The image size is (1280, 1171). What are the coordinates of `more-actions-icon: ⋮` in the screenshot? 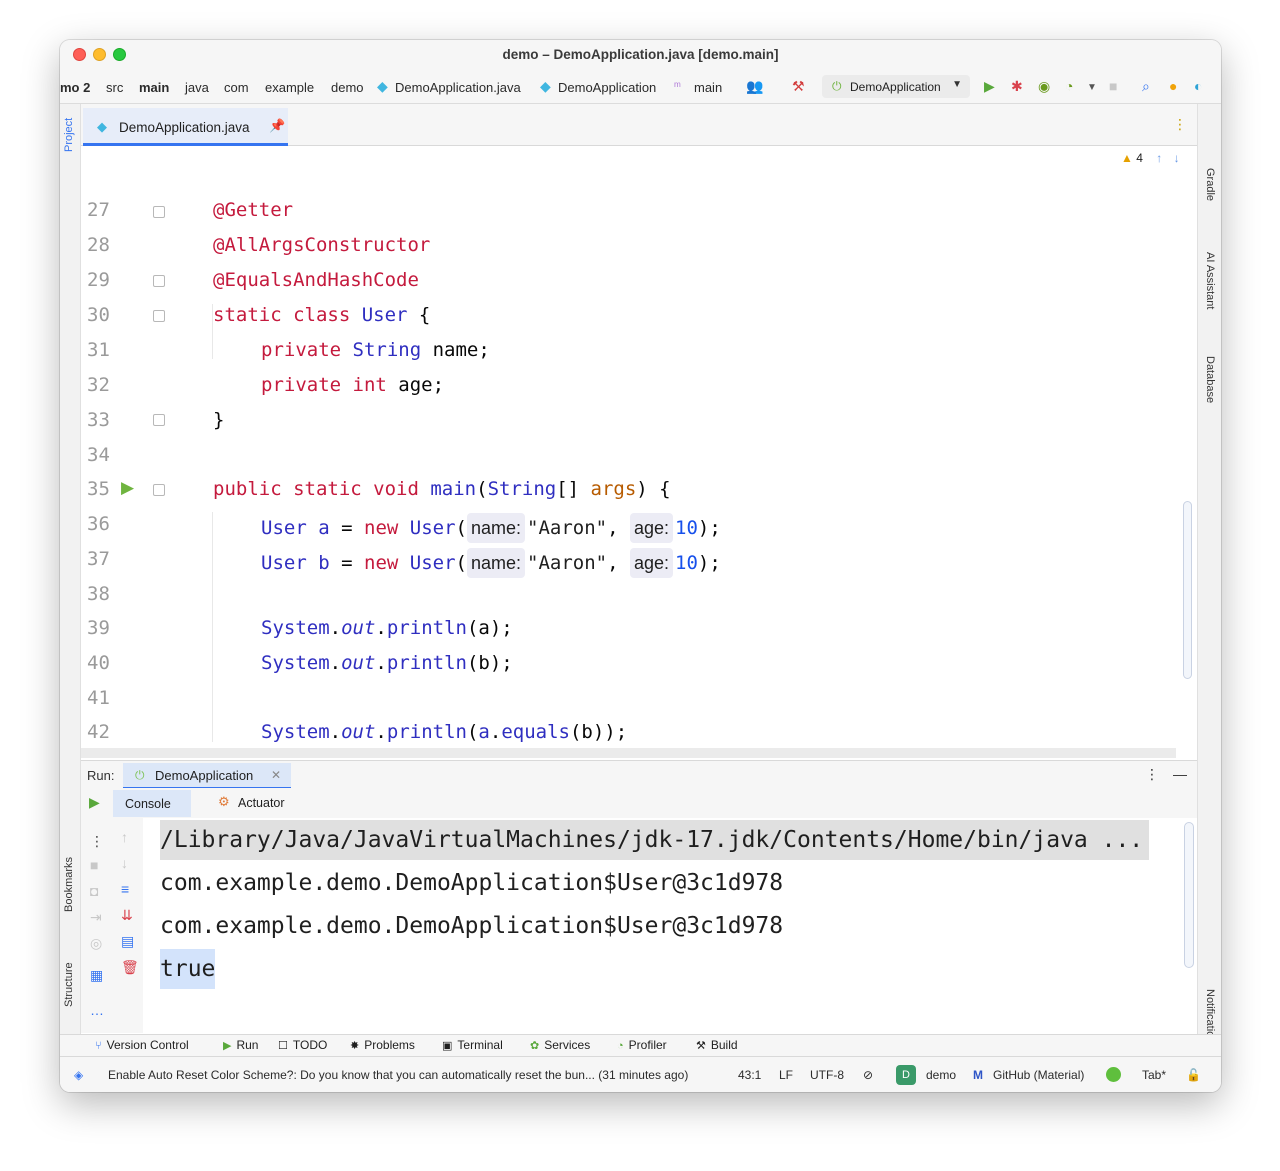 It's located at (97, 841).